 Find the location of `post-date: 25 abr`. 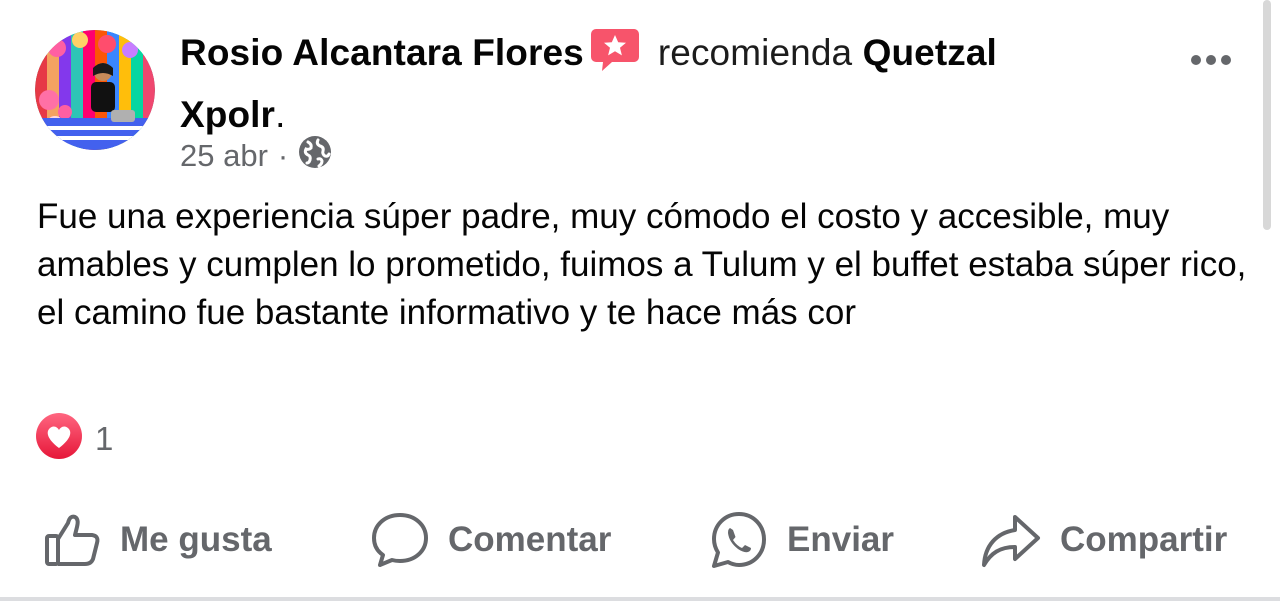

post-date: 25 abr is located at coordinates (224, 156).